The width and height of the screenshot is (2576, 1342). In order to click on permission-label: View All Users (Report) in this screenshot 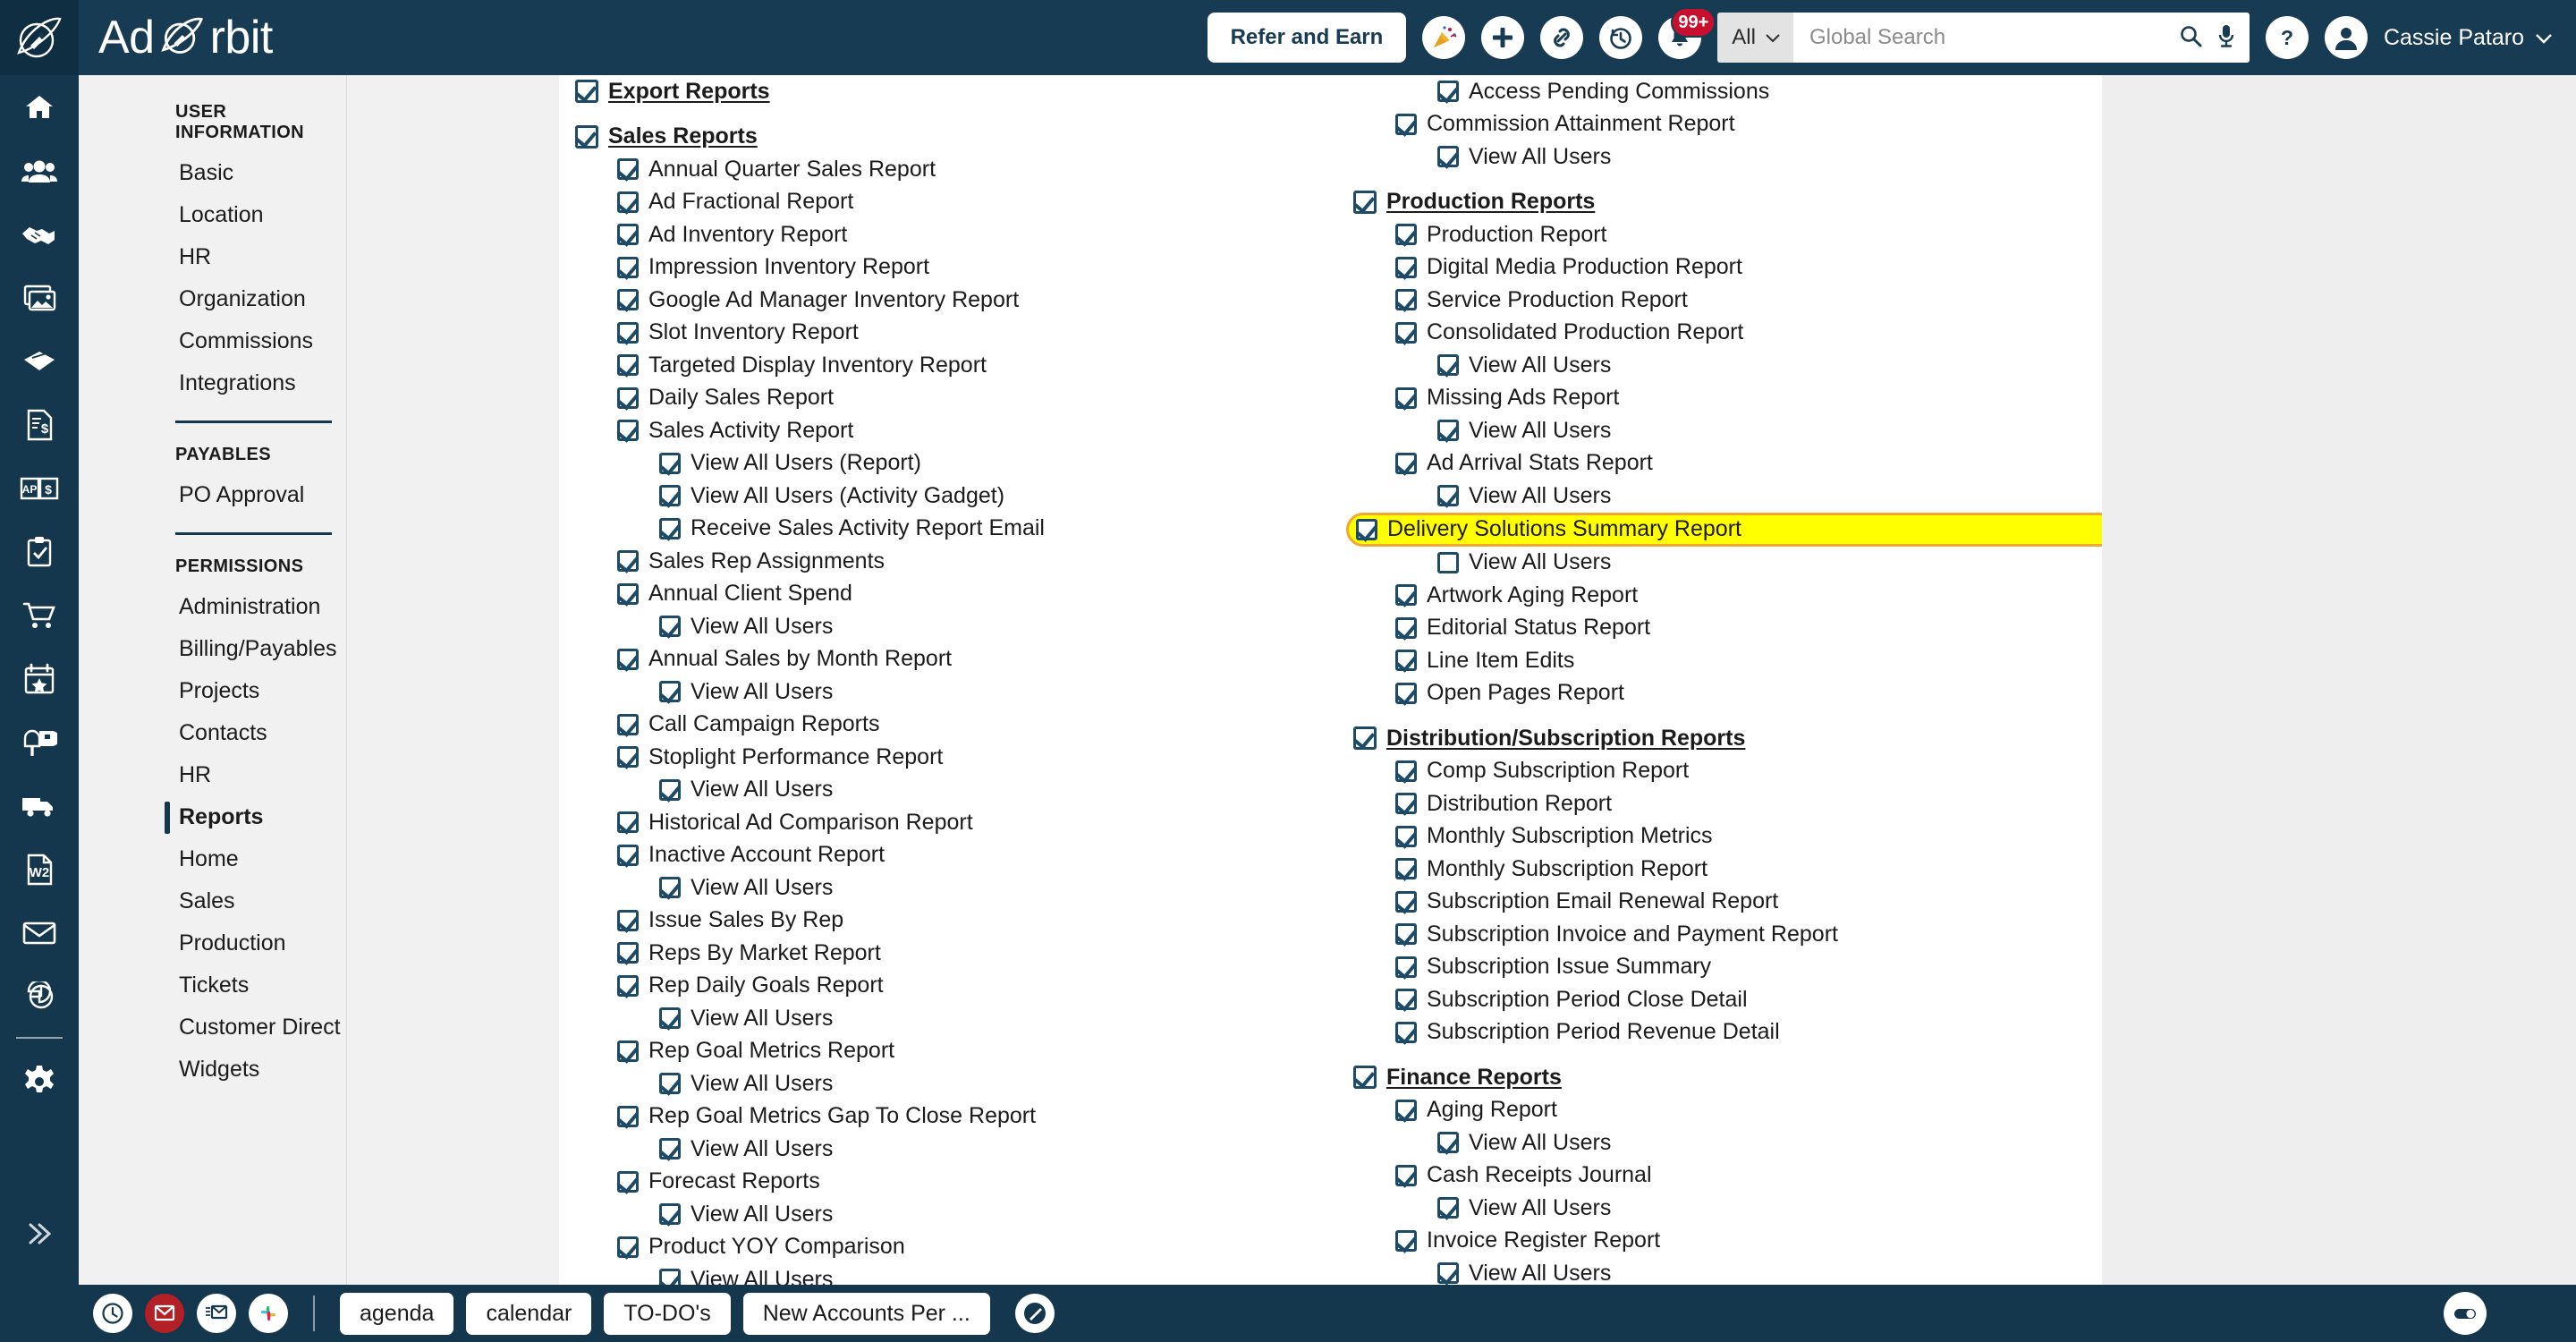, I will do `click(806, 463)`.